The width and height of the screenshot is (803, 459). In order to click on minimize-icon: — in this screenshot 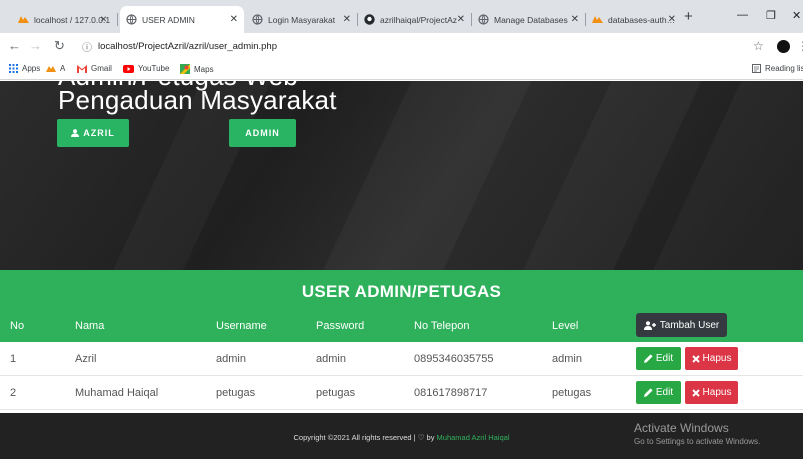, I will do `click(742, 15)`.